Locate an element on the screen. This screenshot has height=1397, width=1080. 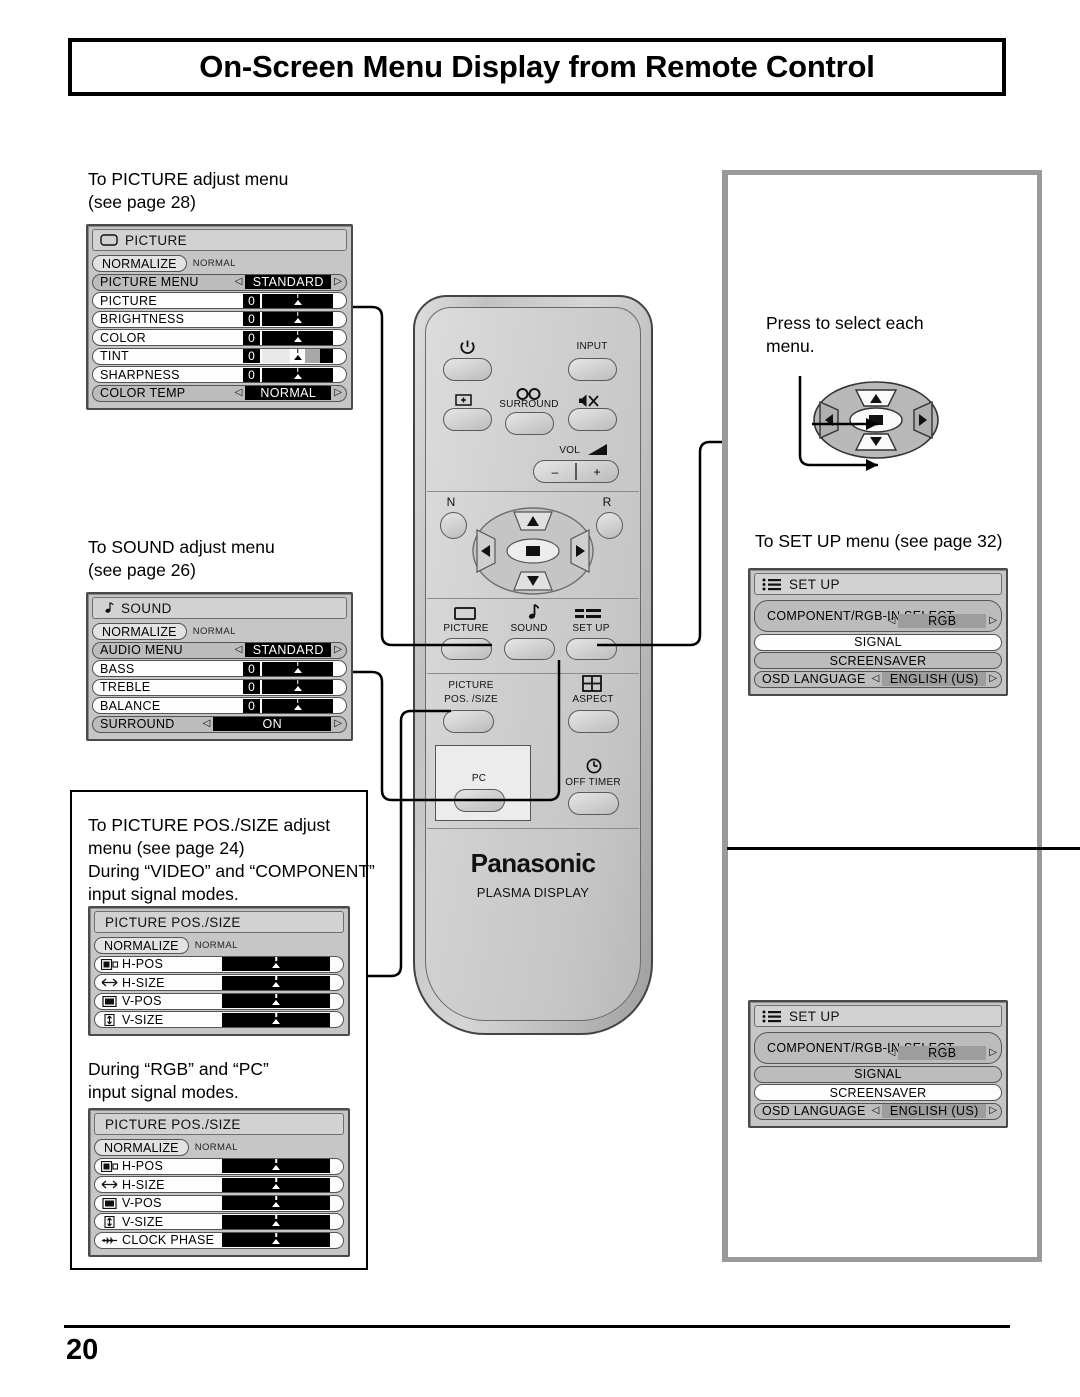
osd-row-color-temp: COLOR TEMP ◁ NORMAL ▷ is located at coordinates (219, 393).